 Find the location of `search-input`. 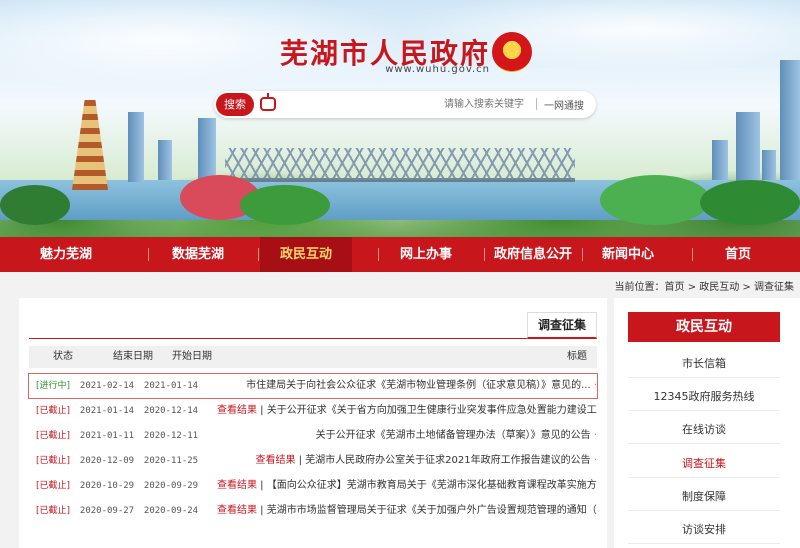

search-input is located at coordinates (404, 104).